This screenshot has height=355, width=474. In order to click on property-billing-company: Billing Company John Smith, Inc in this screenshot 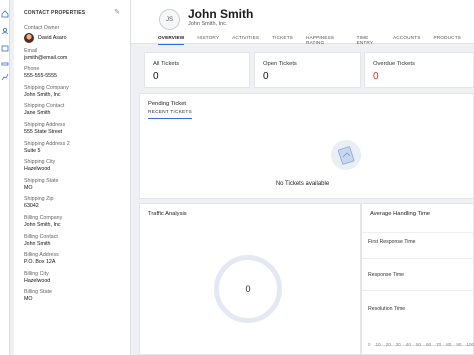, I will do `click(75, 222)`.